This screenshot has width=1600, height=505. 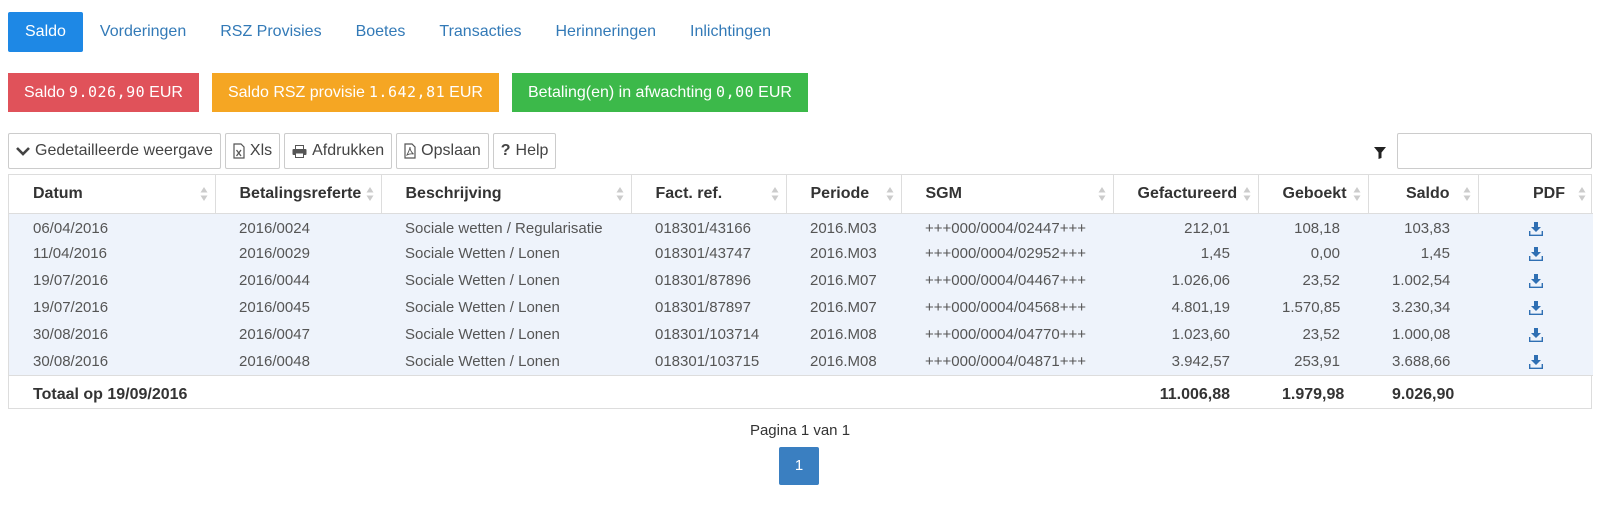 What do you see at coordinates (505, 150) in the screenshot?
I see `question-mark-icon: ?` at bounding box center [505, 150].